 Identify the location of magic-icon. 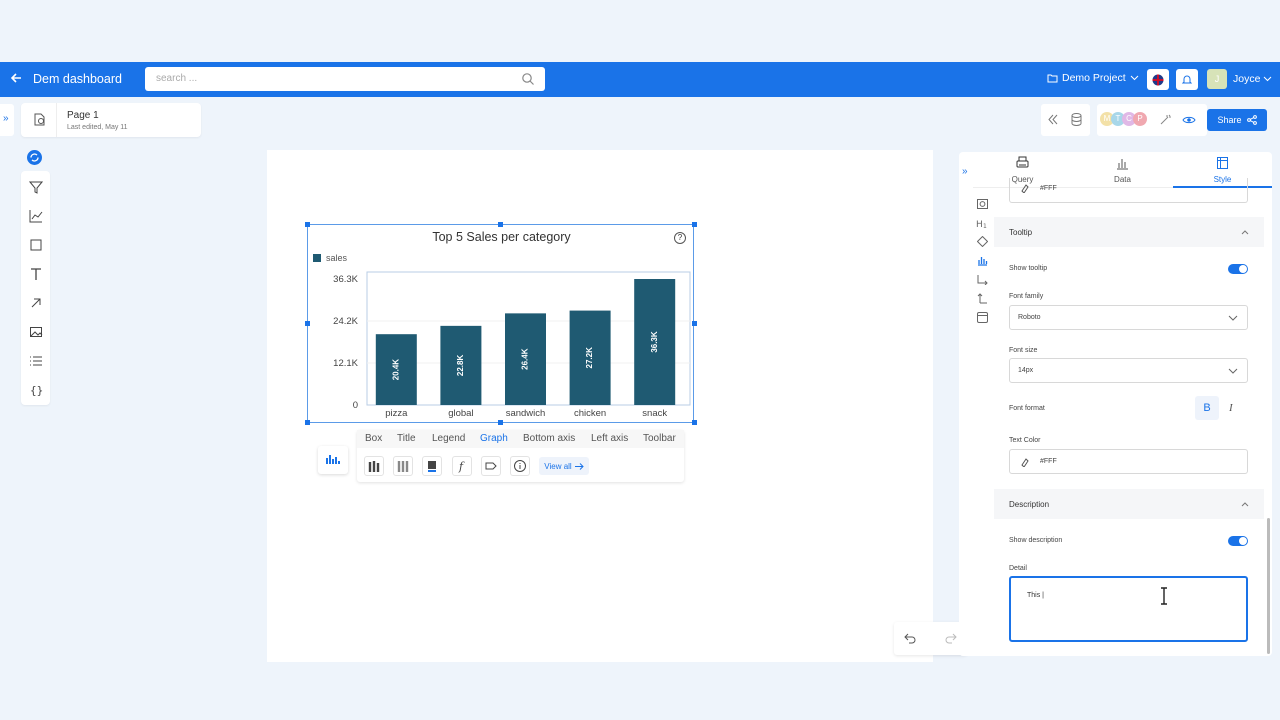
(1165, 120).